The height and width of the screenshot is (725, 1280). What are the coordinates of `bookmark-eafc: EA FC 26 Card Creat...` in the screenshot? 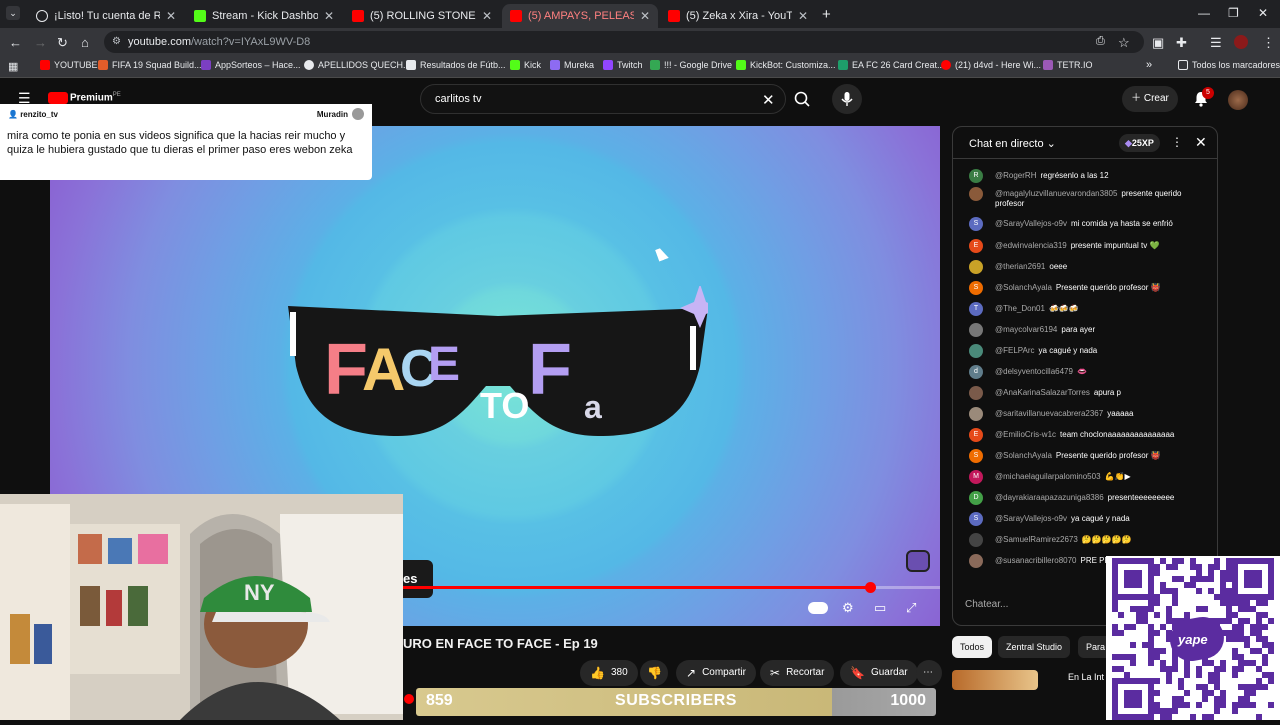 It's located at (891, 65).